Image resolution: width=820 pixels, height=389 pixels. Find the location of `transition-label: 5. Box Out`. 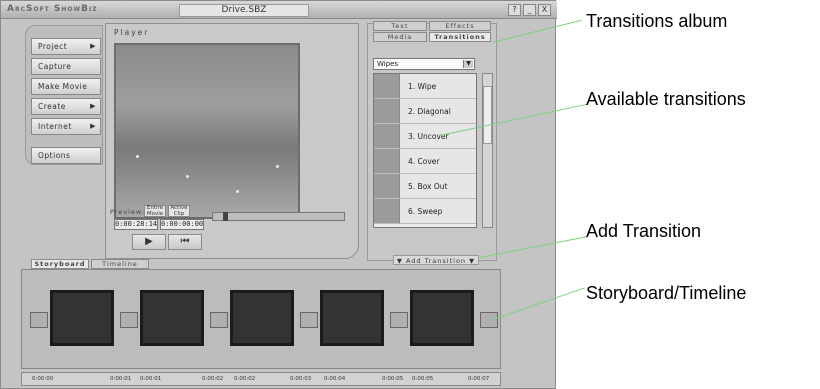

transition-label: 5. Box Out is located at coordinates (428, 186).